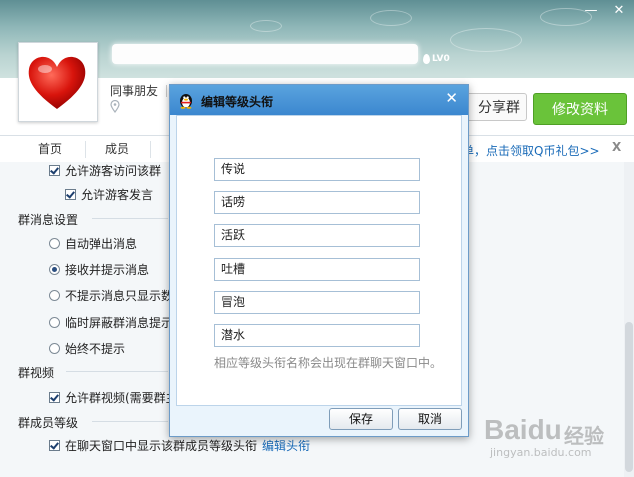 The height and width of the screenshot is (477, 634). I want to click on divider, so click(167, 90).